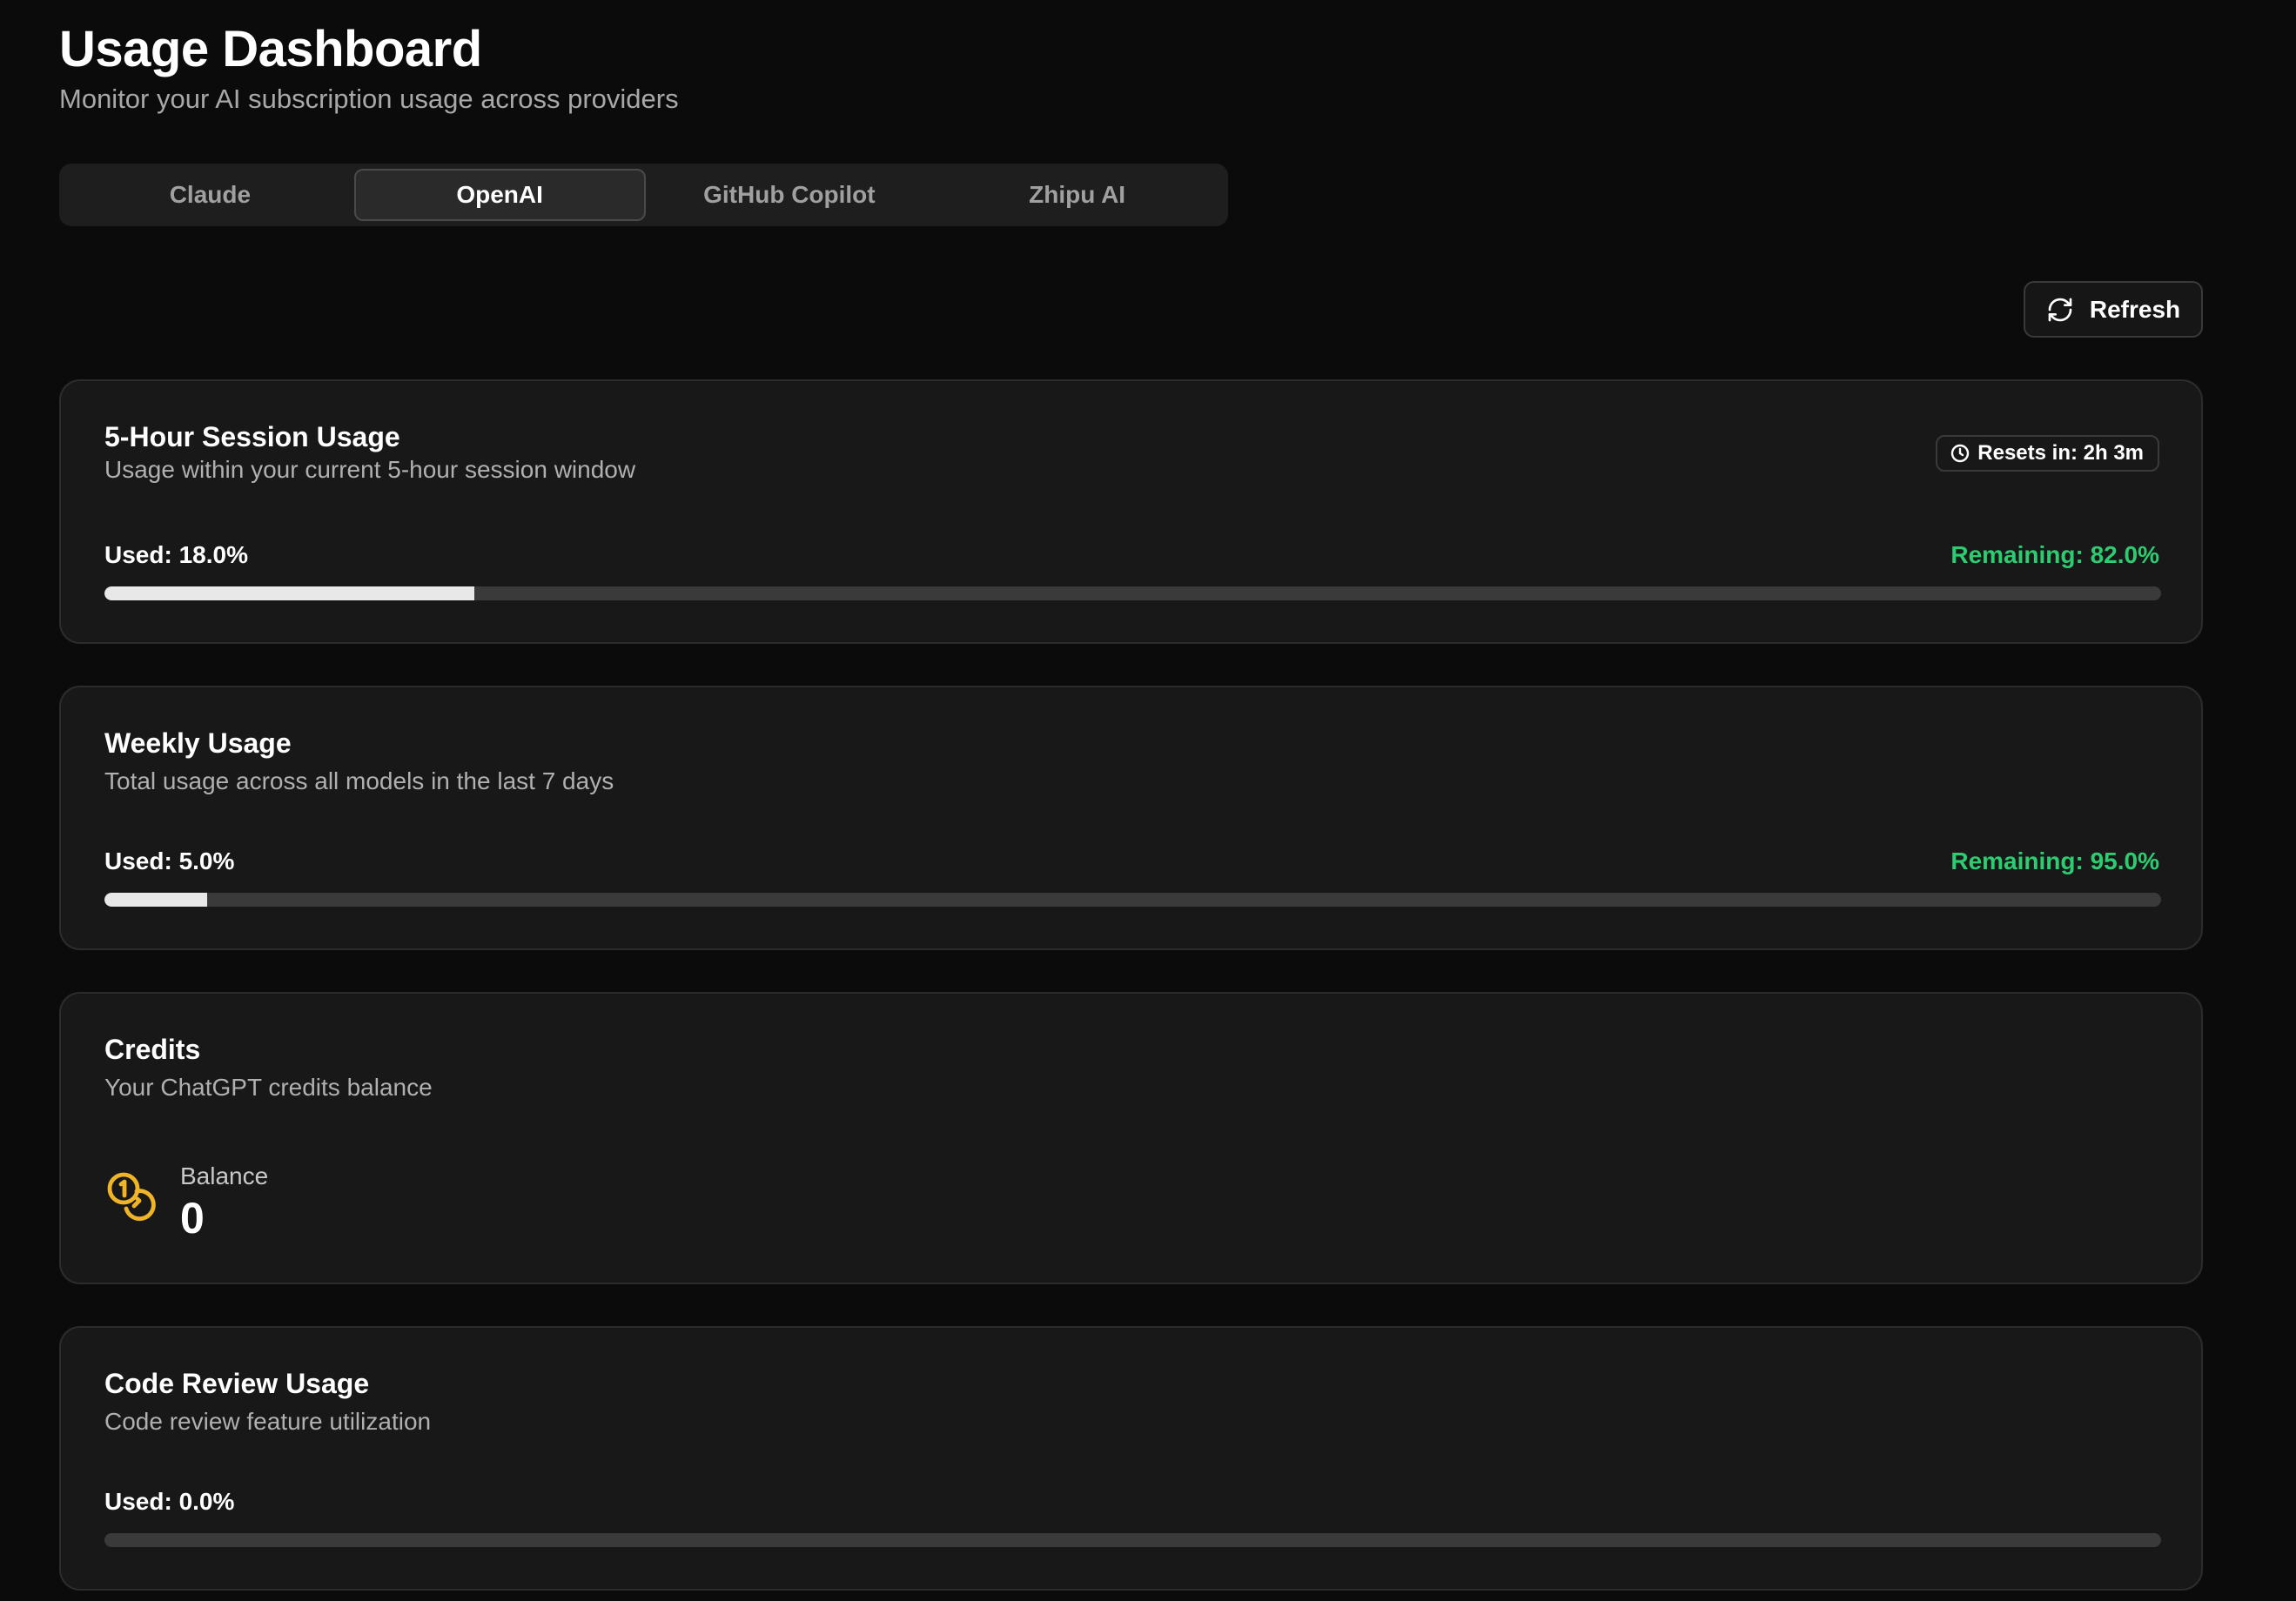 The image size is (2296, 1601). What do you see at coordinates (1077, 195) in the screenshot?
I see `tab-zhipu-ai: Zhipu AI` at bounding box center [1077, 195].